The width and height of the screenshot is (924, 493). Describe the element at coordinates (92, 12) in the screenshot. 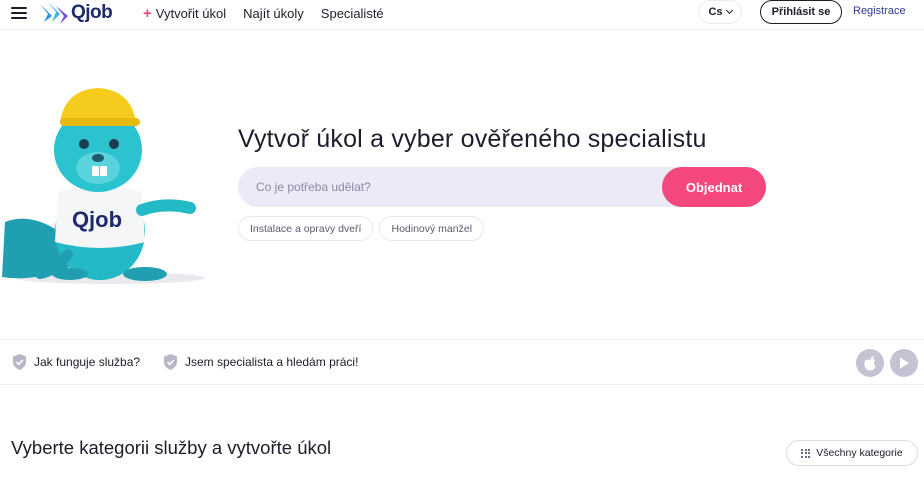

I see `logo-text: Qjob` at that location.